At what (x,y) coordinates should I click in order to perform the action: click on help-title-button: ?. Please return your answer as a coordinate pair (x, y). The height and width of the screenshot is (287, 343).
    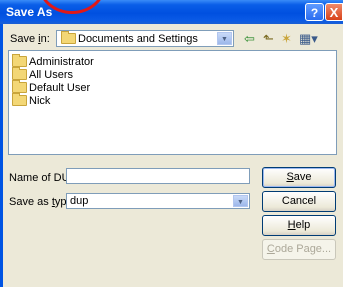
    Looking at the image, I should click on (314, 12).